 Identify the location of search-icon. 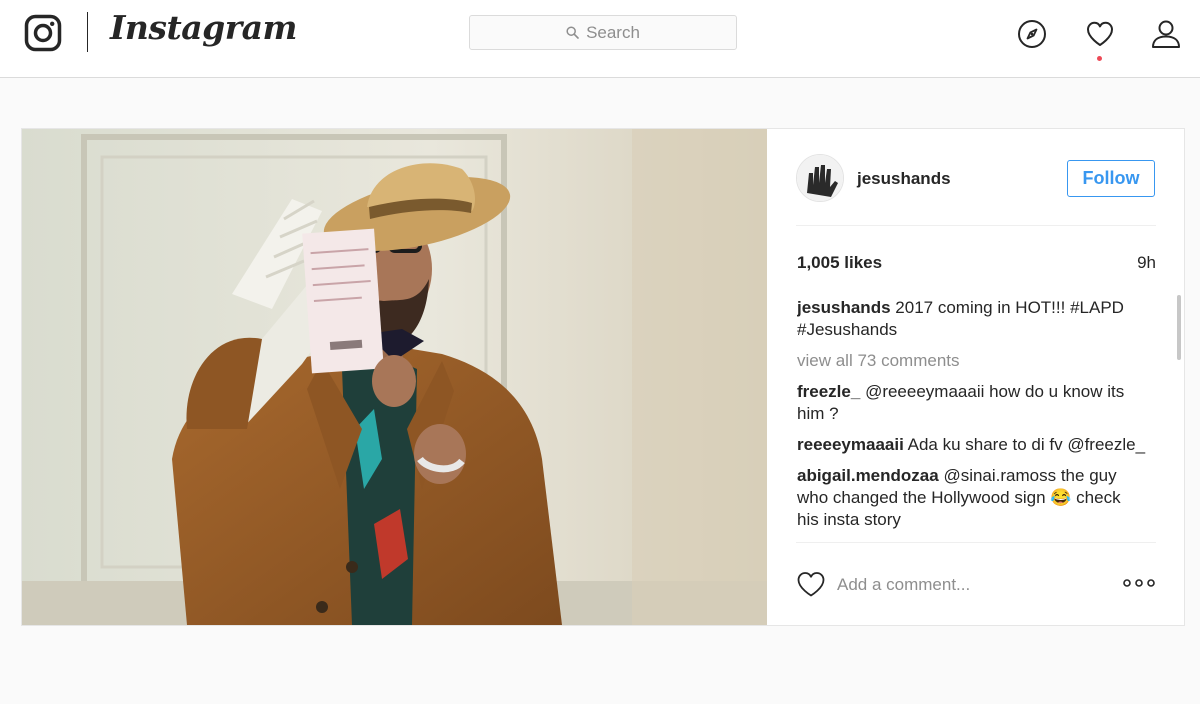
(572, 32).